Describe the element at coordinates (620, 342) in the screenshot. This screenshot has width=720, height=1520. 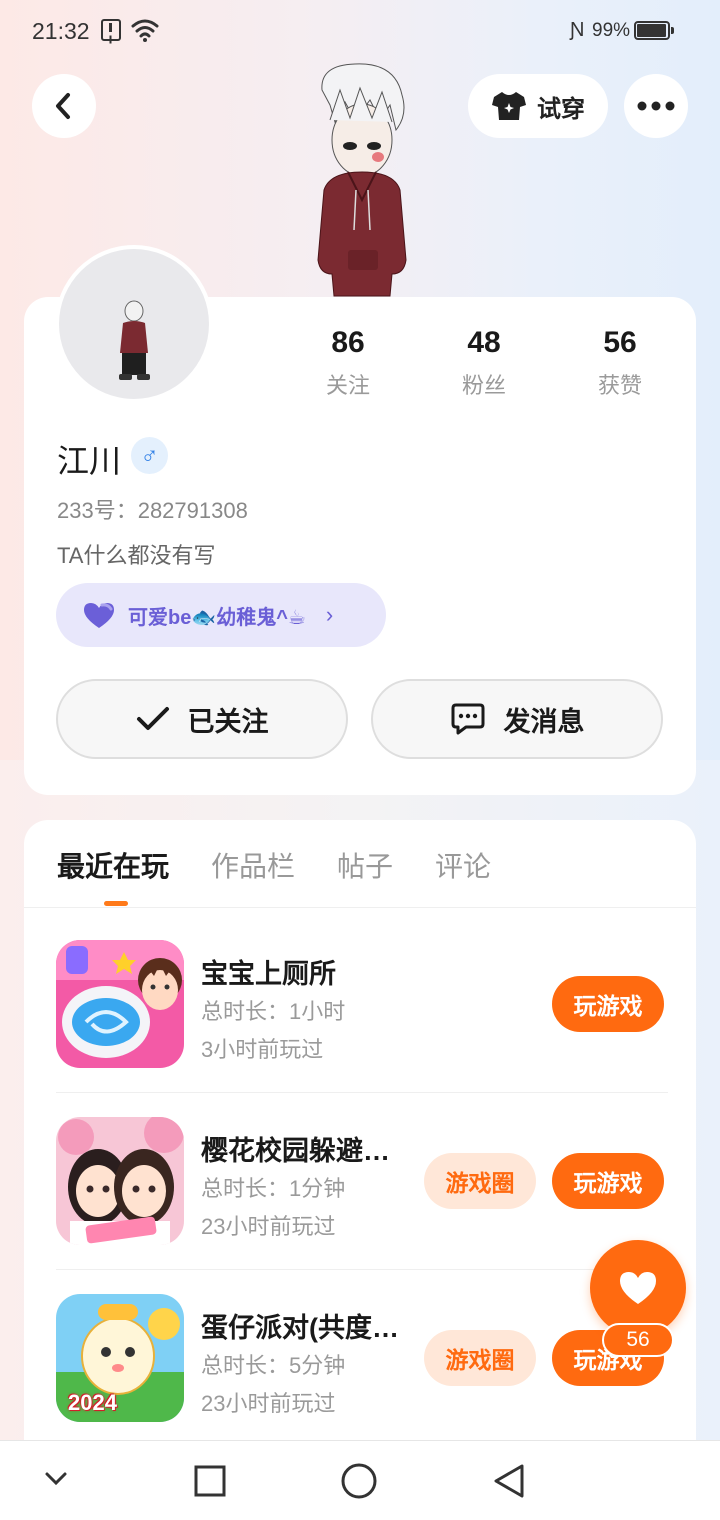
I see `likes-count: 56` at that location.